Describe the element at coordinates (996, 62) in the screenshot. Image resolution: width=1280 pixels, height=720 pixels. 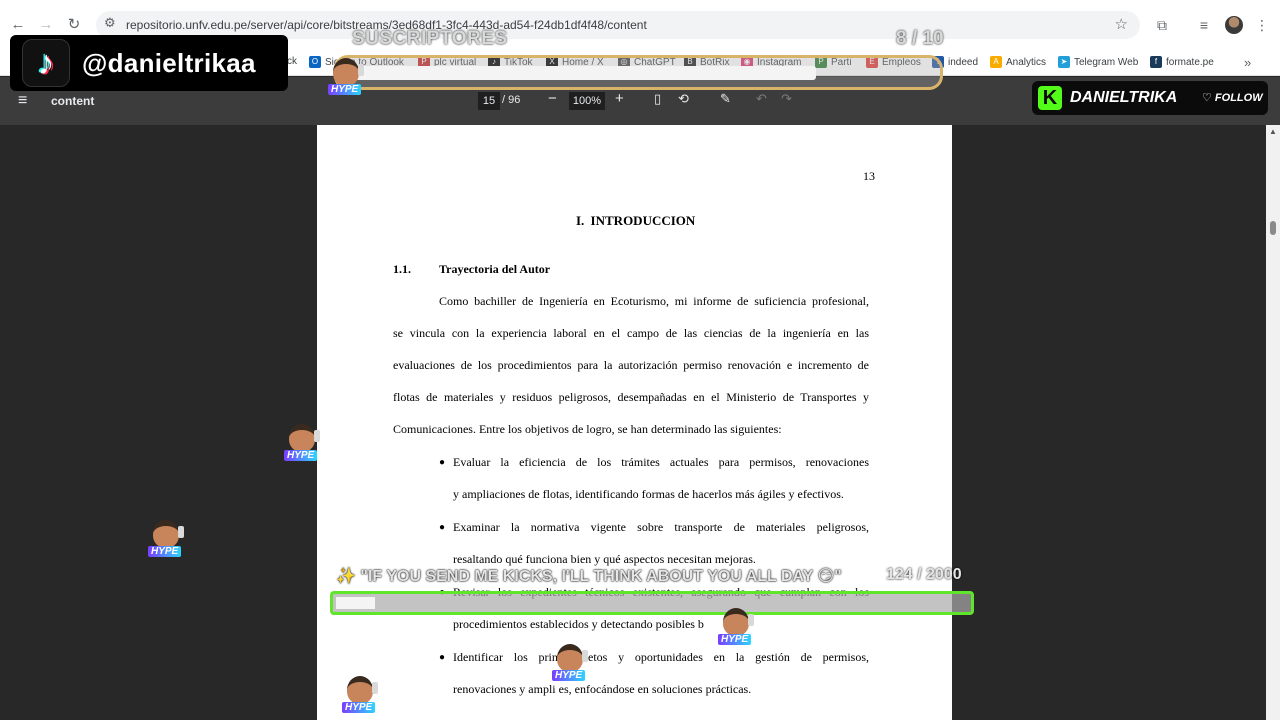
I see `analytics-icon: A` at that location.